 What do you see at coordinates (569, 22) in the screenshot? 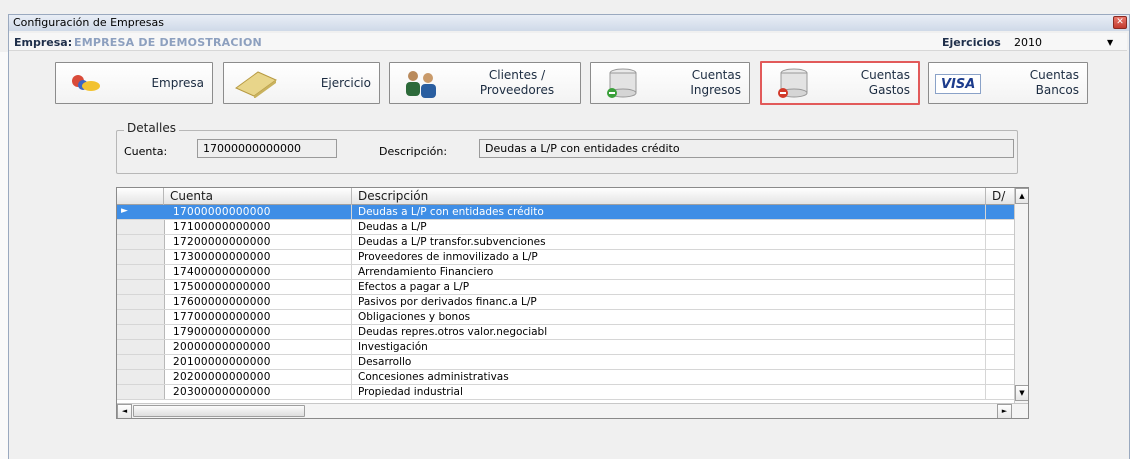
I see `title-bar: Configuración de Empresas ✕` at bounding box center [569, 22].